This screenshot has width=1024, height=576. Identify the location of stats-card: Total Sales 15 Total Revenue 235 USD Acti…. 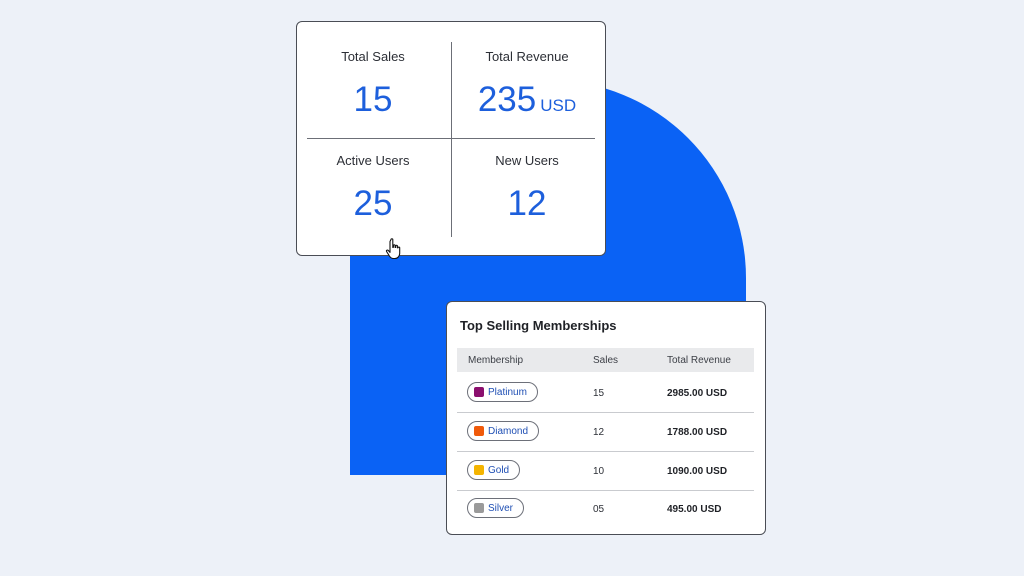
(451, 138).